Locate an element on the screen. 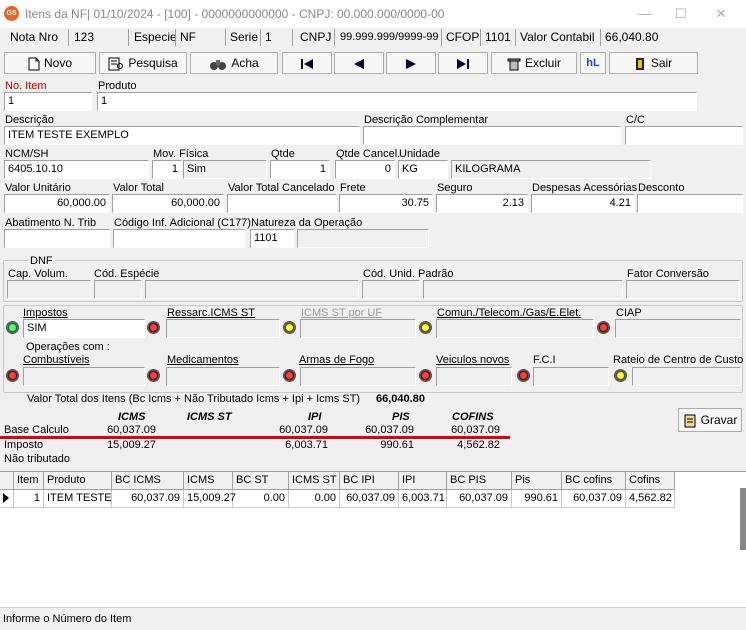 This screenshot has height=630, width=746. grid-header-bc-cofins: BC cofins is located at coordinates (594, 481).